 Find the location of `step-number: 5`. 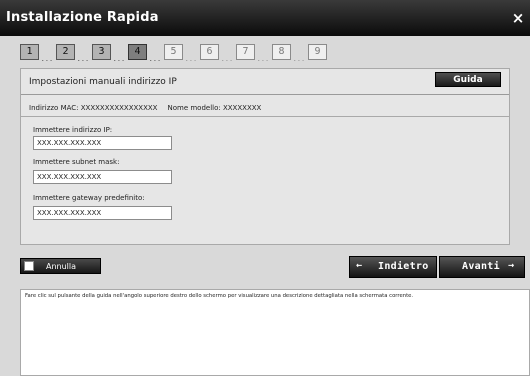

step-number: 5 is located at coordinates (173, 51).